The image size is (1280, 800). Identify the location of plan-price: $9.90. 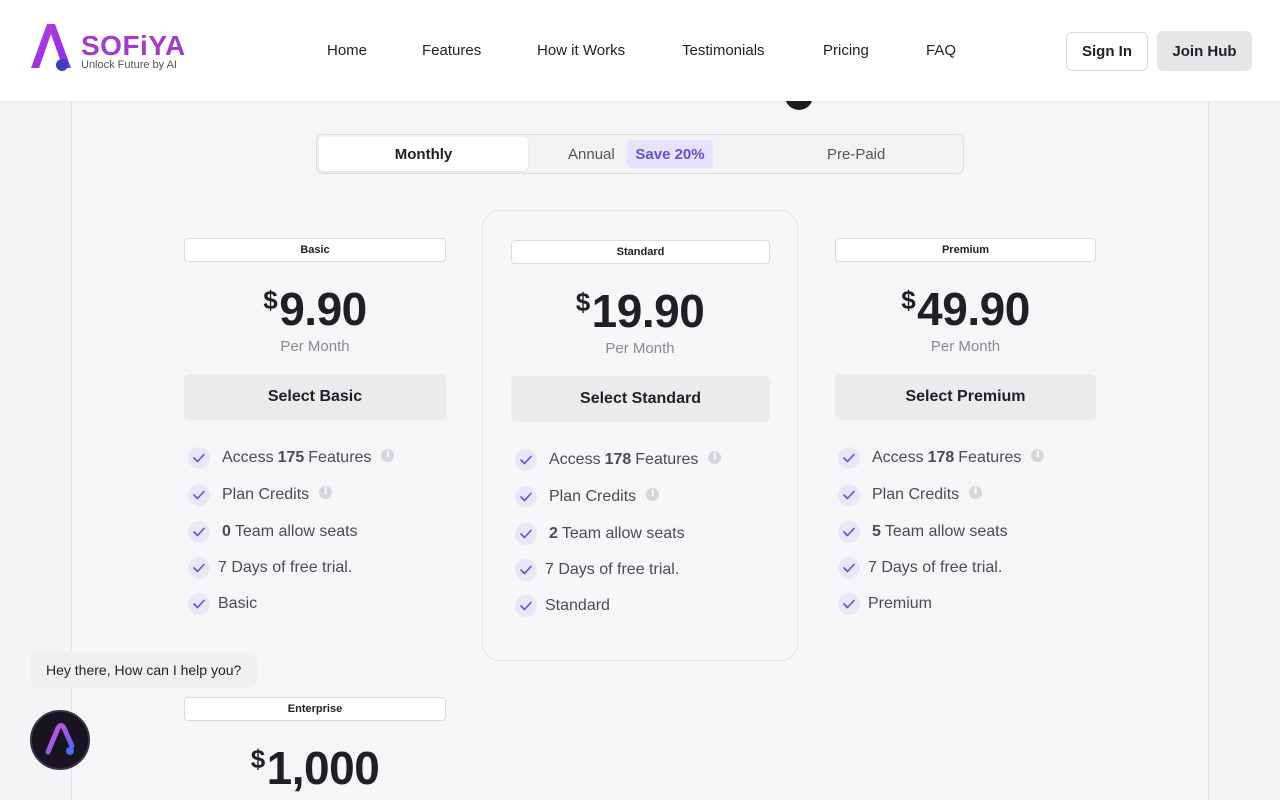
(315, 309).